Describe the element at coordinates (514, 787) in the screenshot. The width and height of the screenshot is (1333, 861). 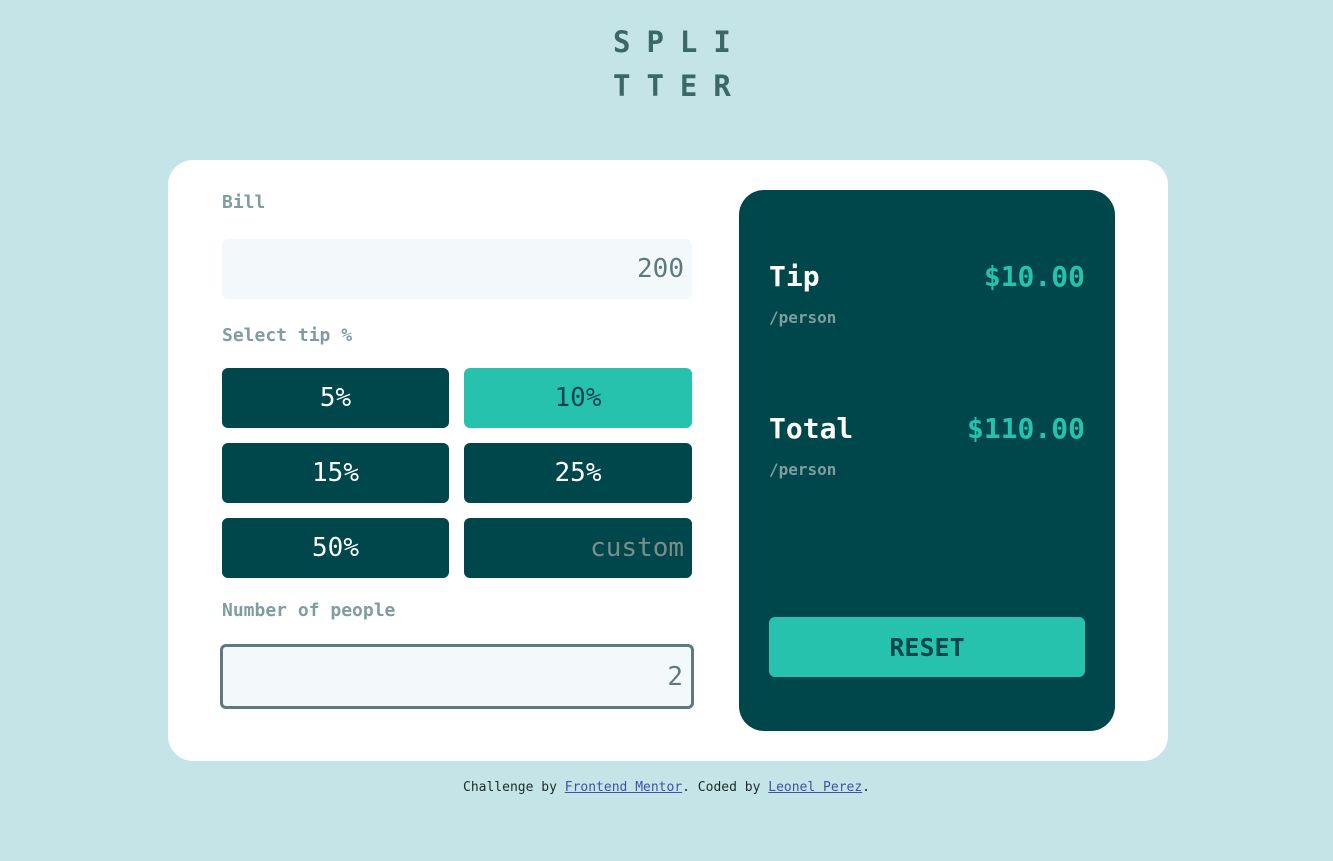
I see `footer-prefix: Challenge by` at that location.